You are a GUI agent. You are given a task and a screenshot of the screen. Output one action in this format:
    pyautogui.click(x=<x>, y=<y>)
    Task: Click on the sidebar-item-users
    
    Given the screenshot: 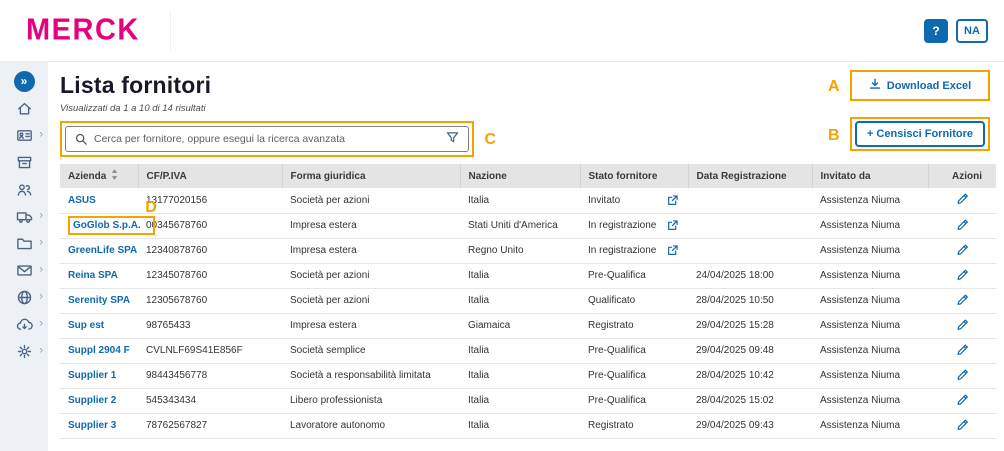 What is the action you would take?
    pyautogui.click(x=24, y=189)
    